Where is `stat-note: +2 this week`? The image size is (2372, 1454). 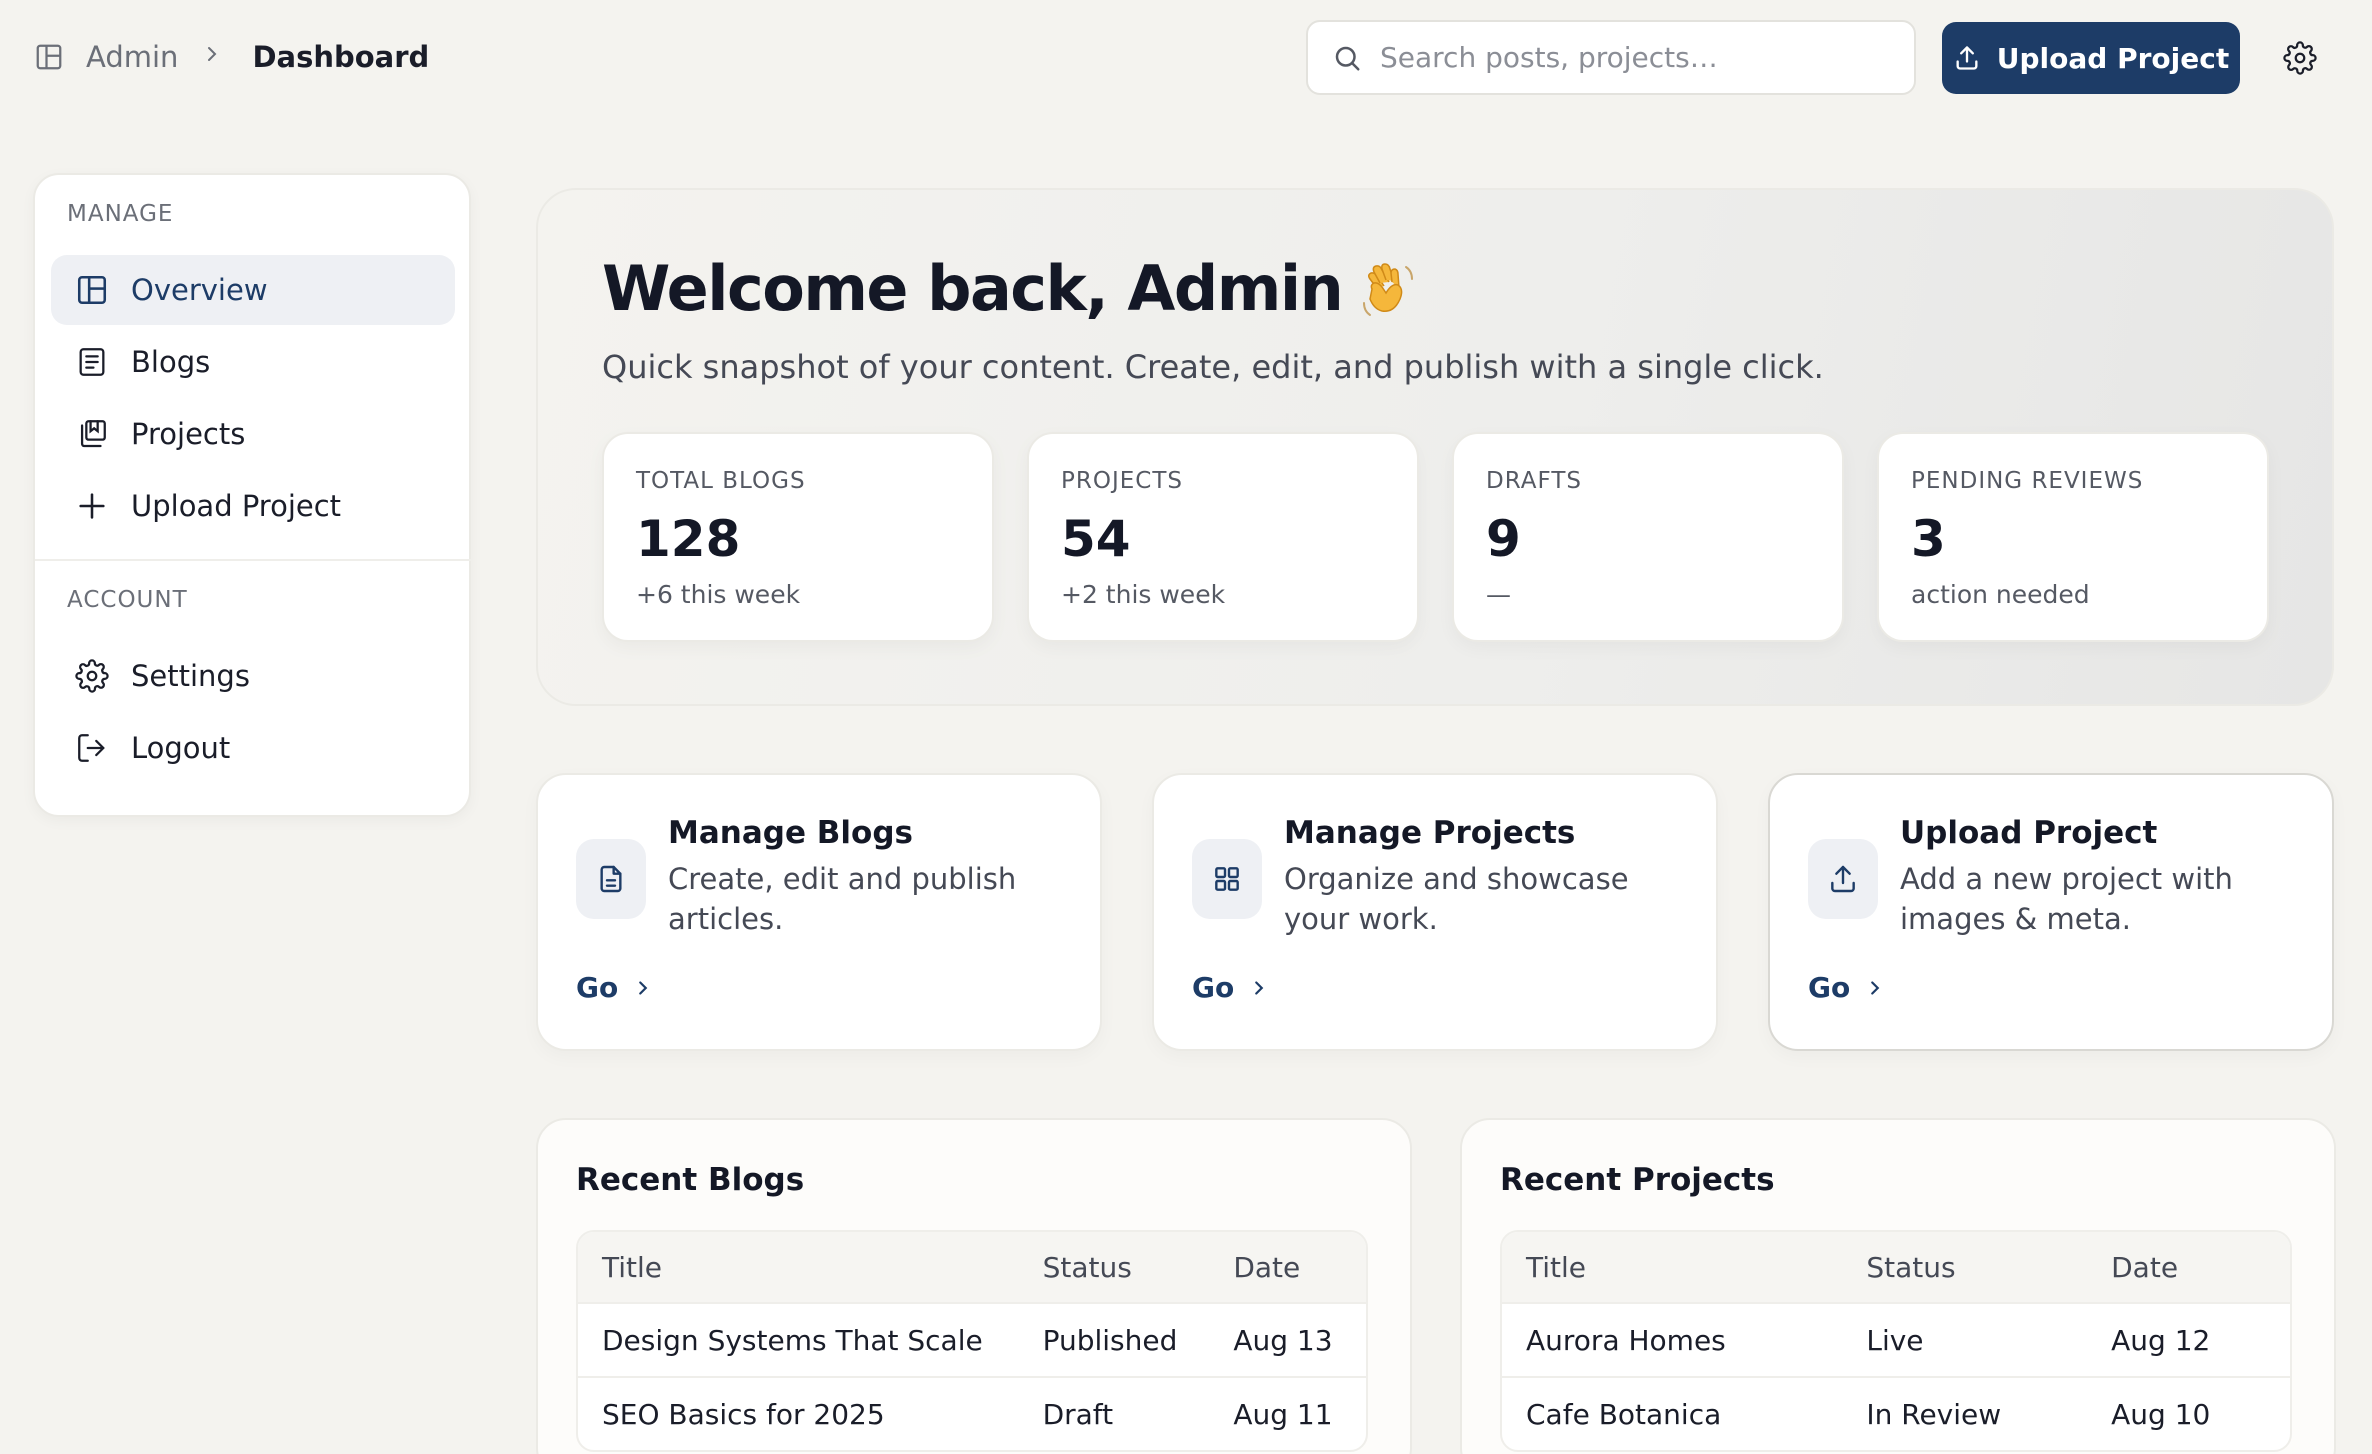 stat-note: +2 this week is located at coordinates (1143, 594).